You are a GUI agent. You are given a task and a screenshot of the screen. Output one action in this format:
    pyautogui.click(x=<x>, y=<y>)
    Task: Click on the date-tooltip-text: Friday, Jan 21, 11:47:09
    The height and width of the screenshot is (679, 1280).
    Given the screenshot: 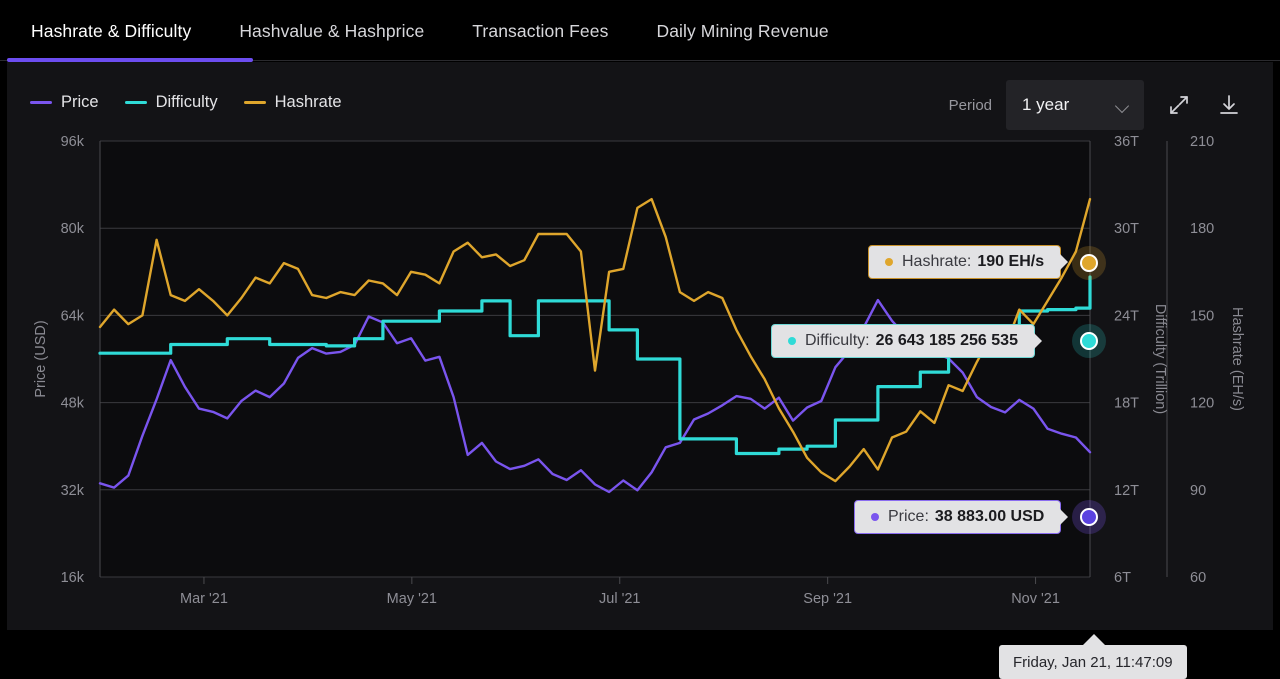 What is the action you would take?
    pyautogui.click(x=1093, y=662)
    